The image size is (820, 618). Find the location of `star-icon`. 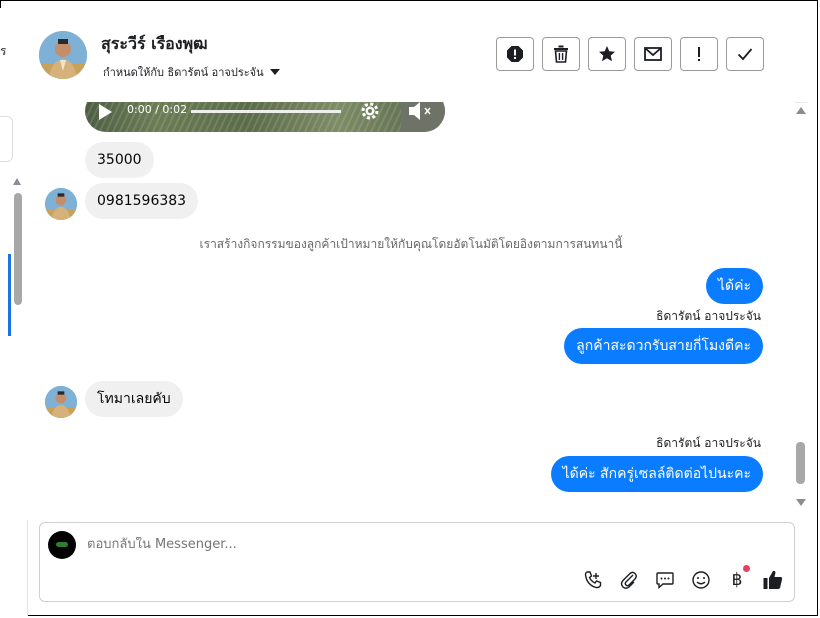

star-icon is located at coordinates (607, 54).